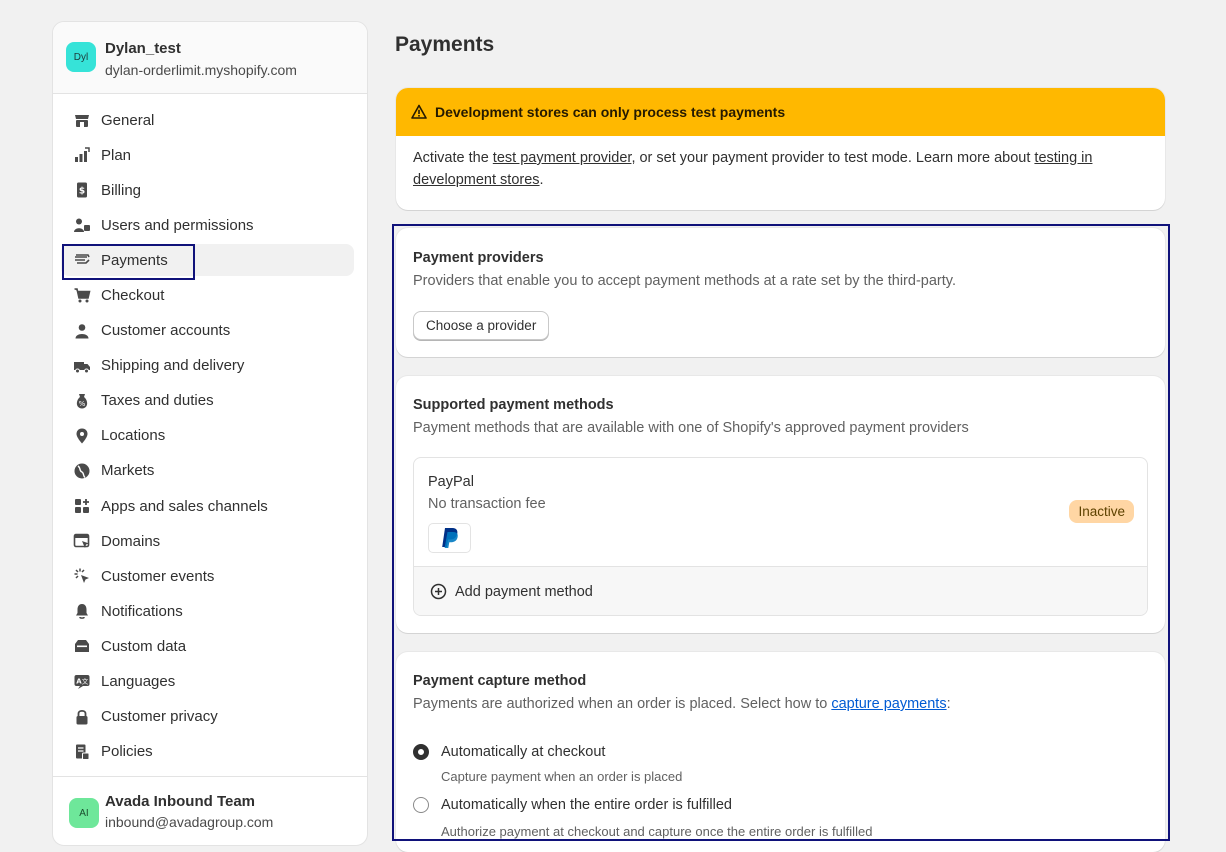  I want to click on paypal-logo-icon, so click(449, 538).